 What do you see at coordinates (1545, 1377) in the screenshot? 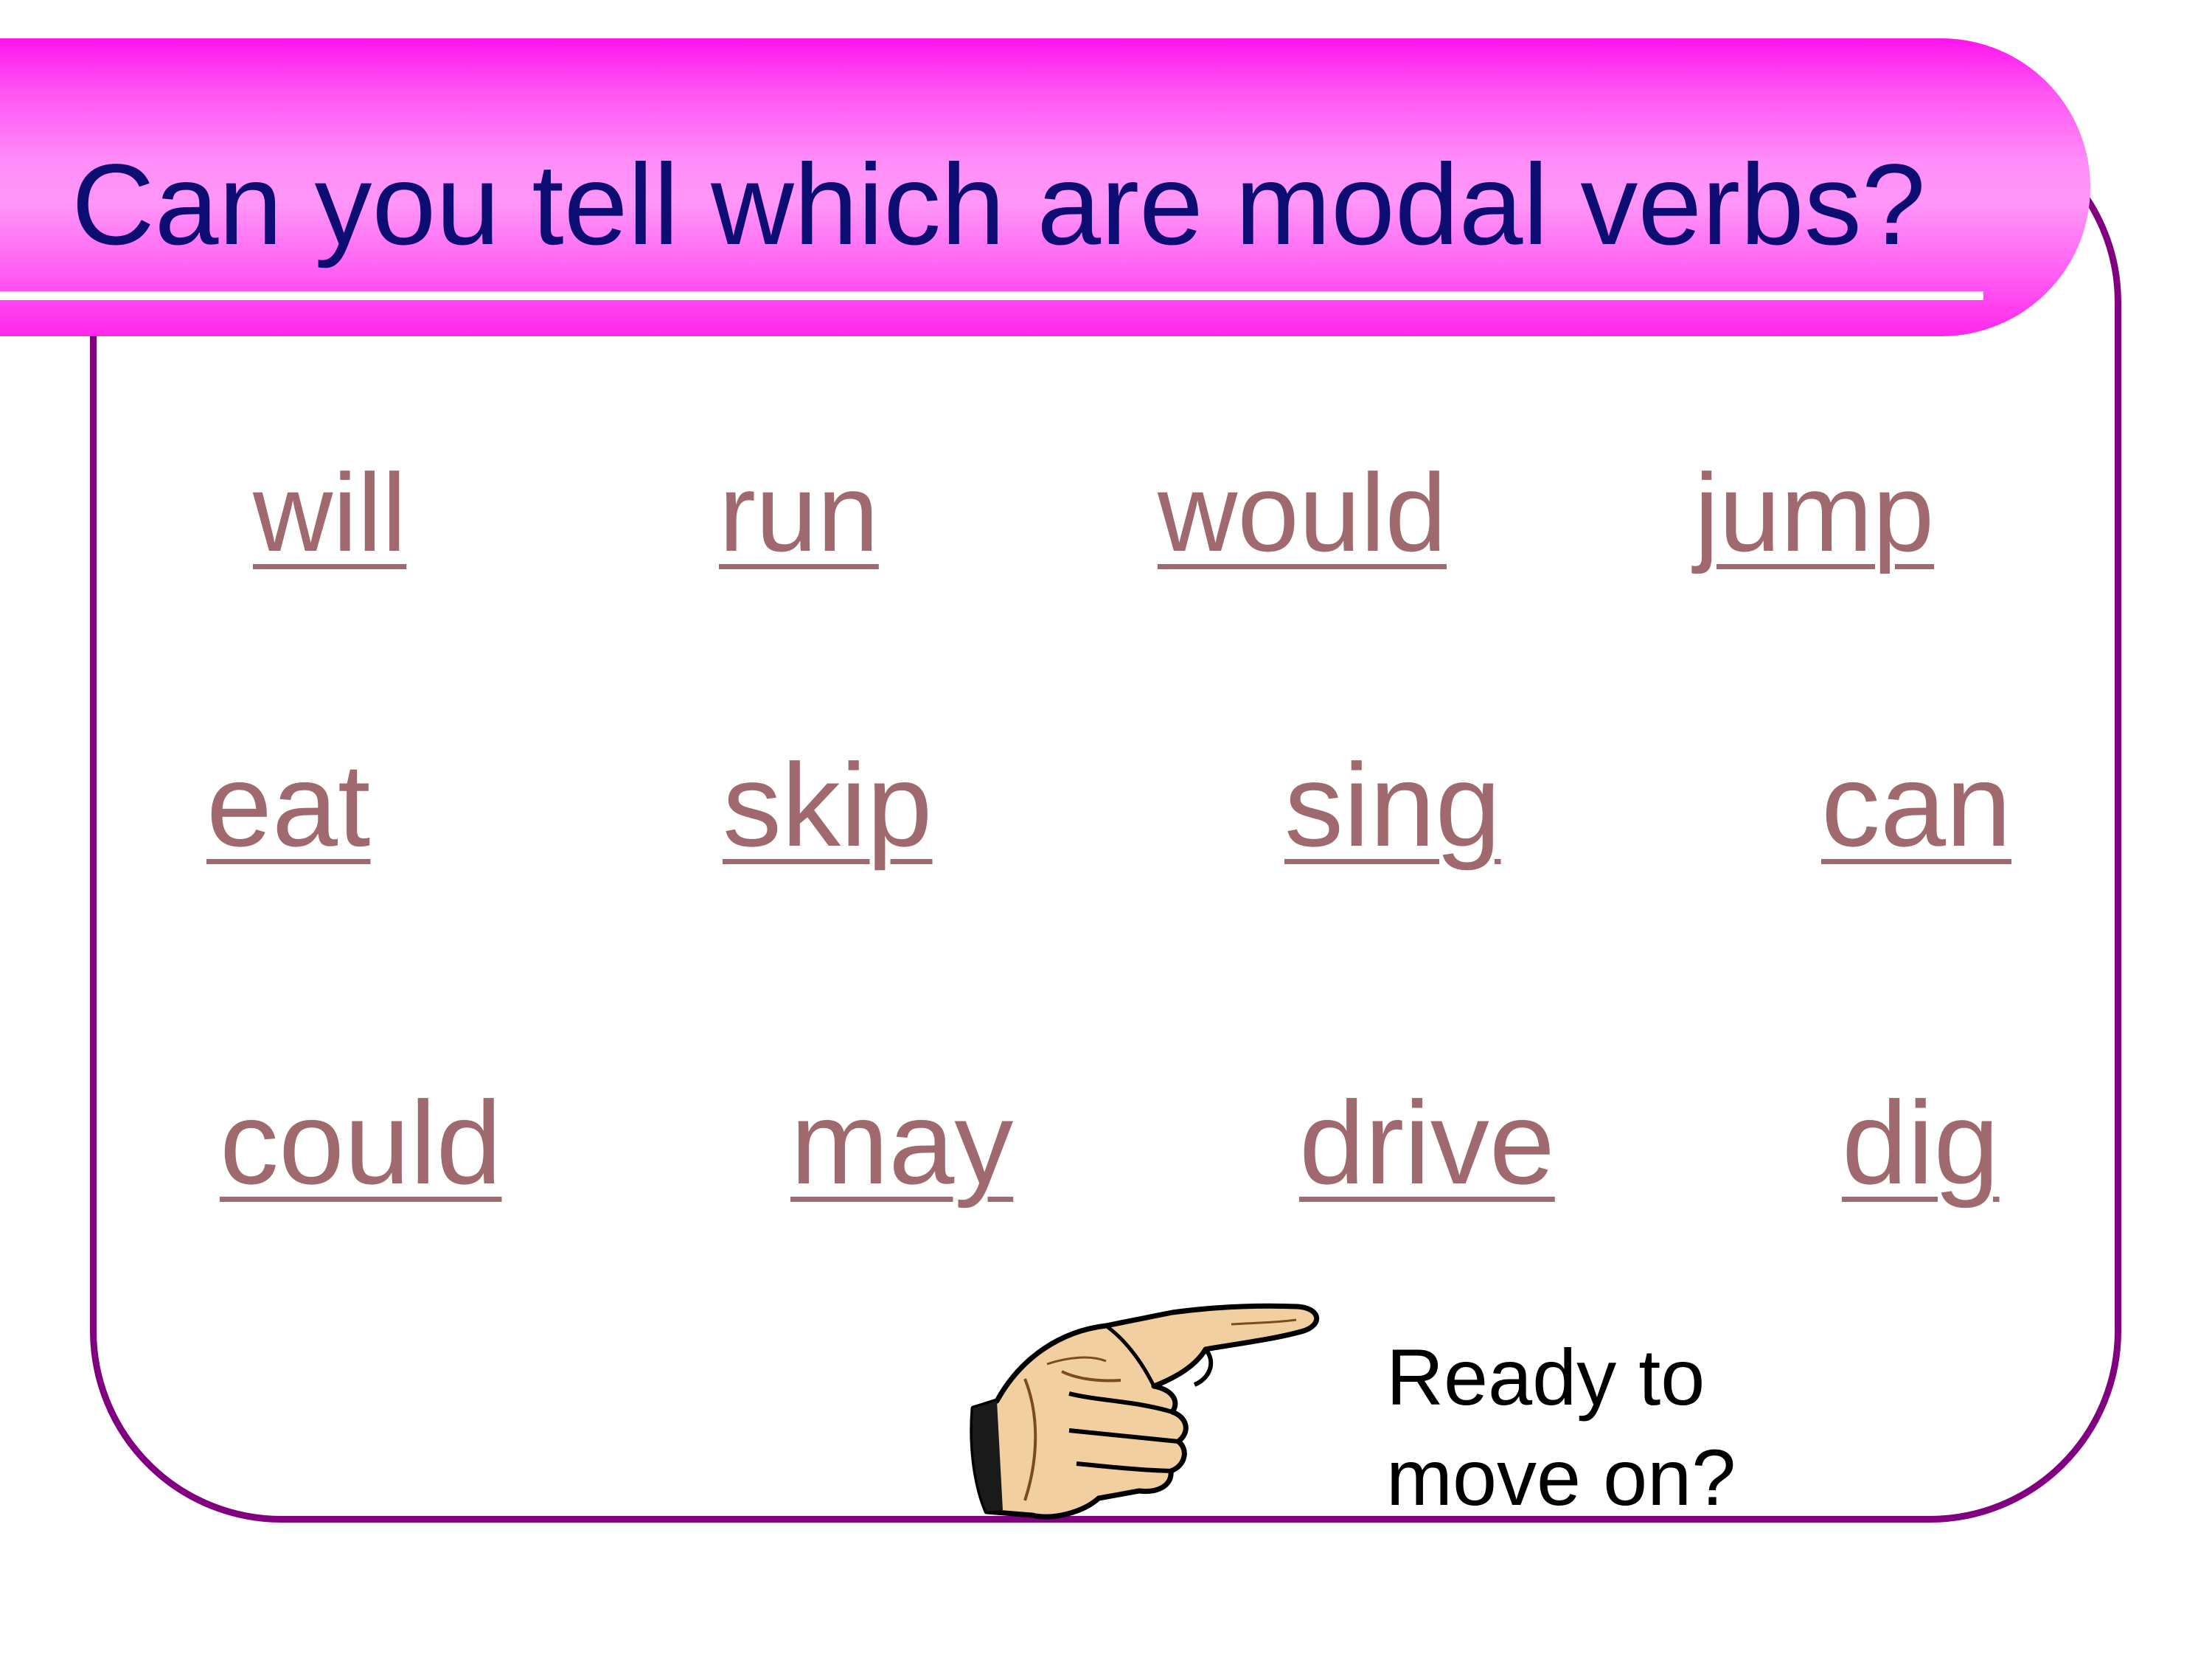
I see `ready-line-1: Ready to` at bounding box center [1545, 1377].